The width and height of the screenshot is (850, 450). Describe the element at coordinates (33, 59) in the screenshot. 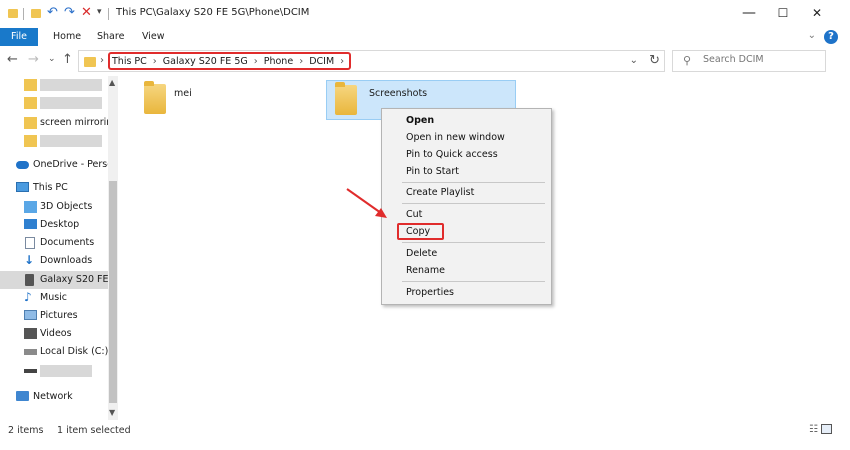

I see `forward-icon: →` at that location.